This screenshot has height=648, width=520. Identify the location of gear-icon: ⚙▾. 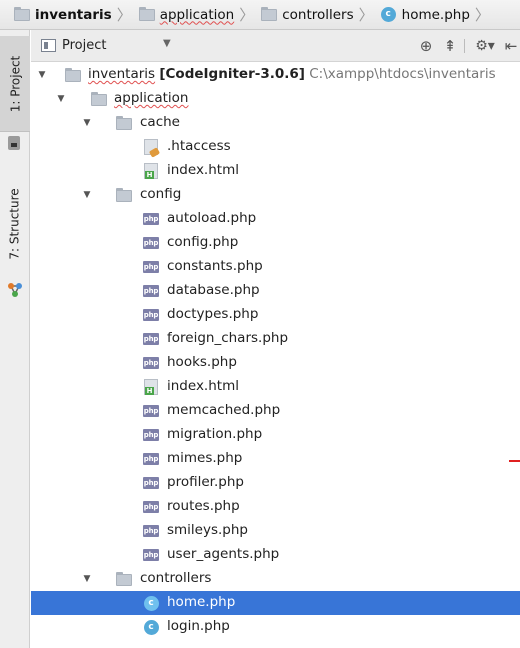
(485, 46).